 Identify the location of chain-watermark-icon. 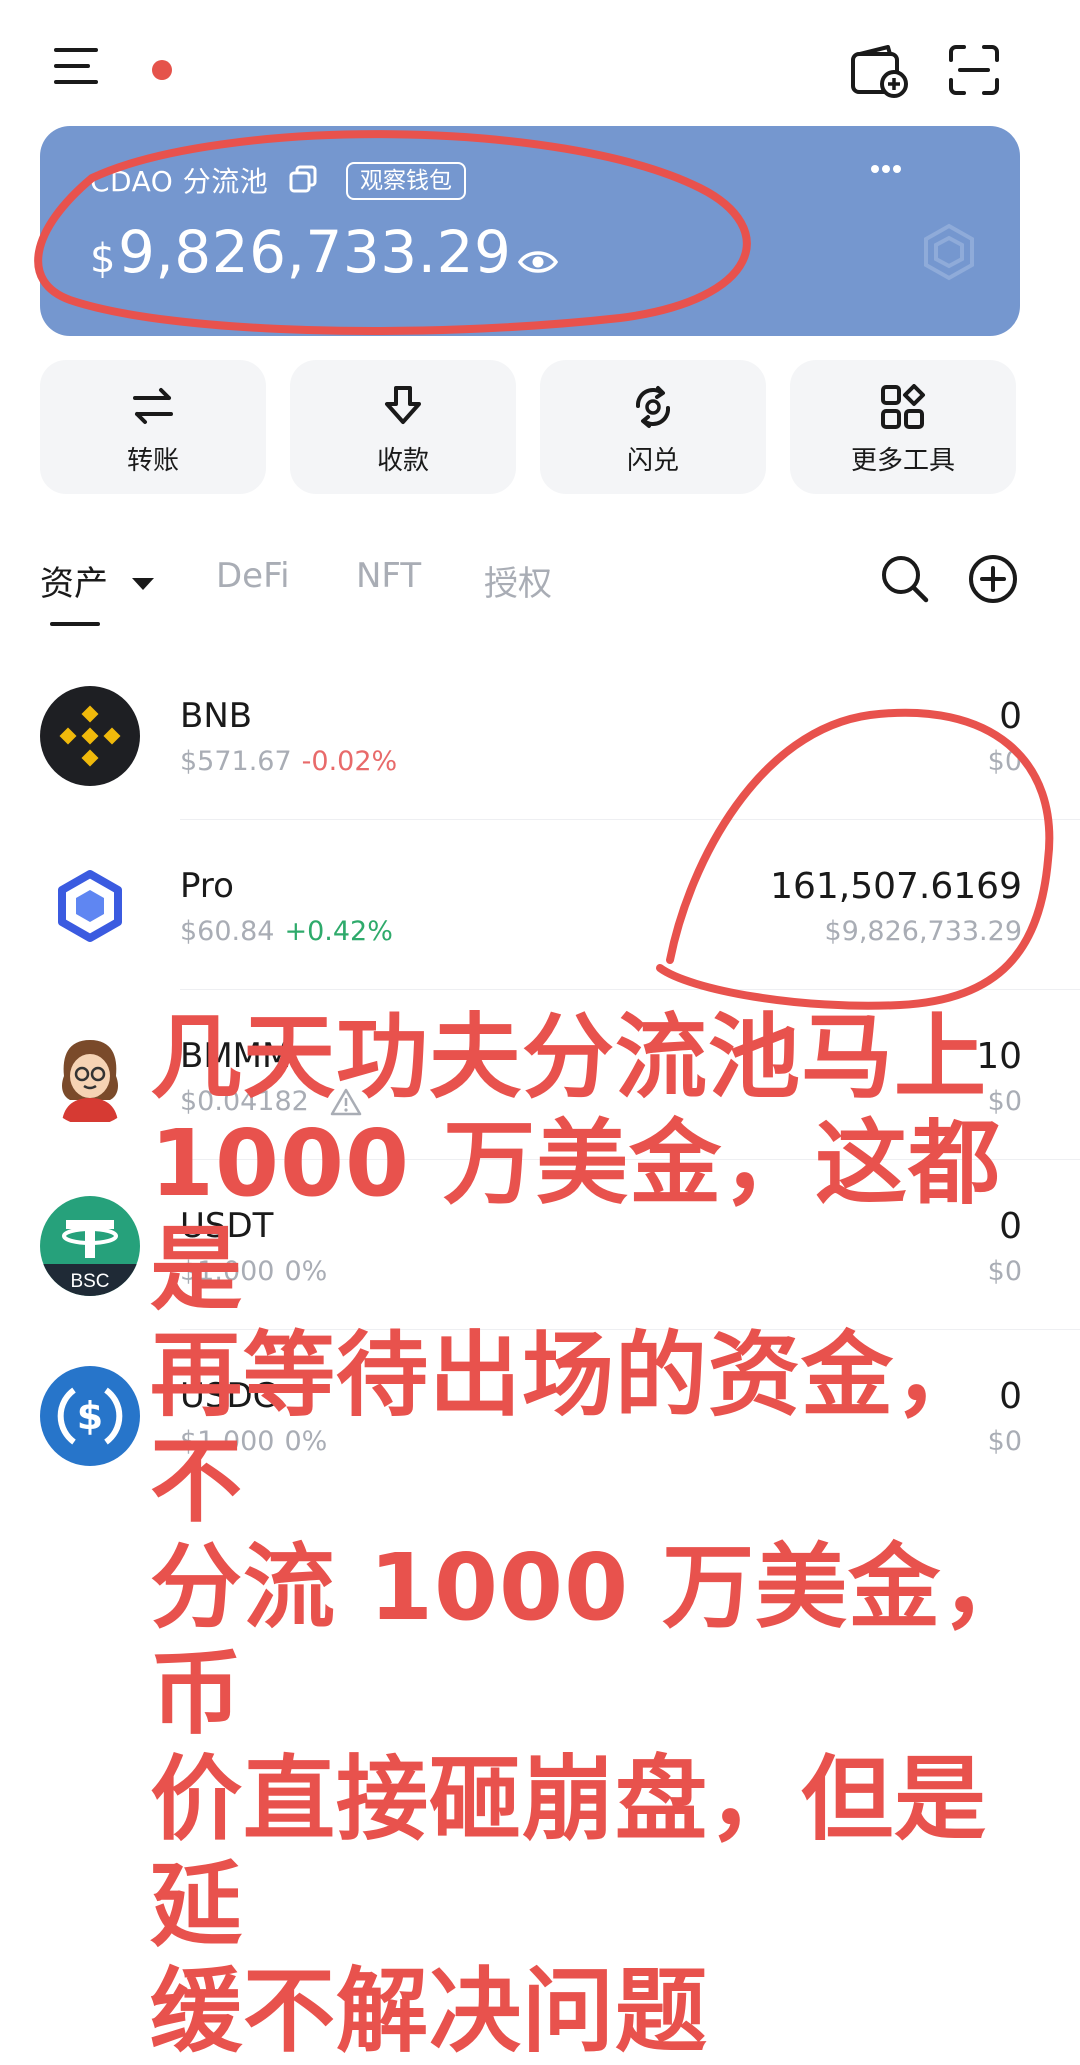
(949, 252).